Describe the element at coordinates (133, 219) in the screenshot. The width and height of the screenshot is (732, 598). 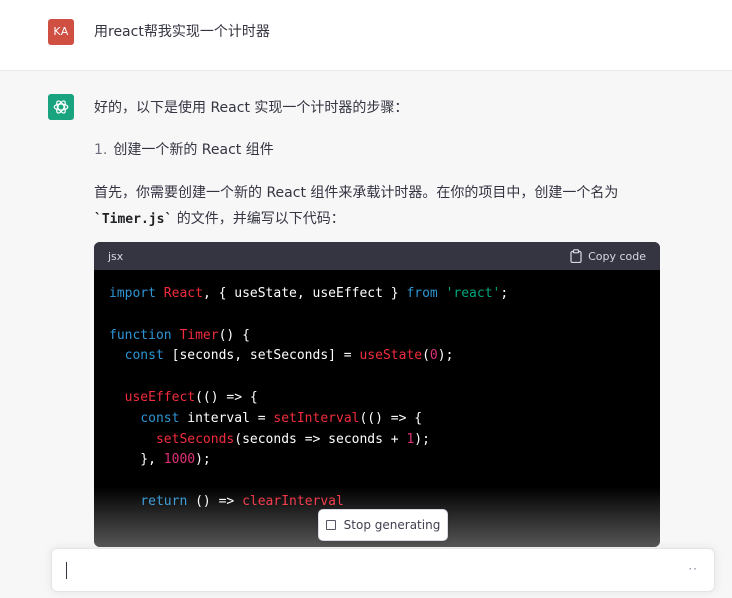
I see `inline-code-filename: `Timer.js`` at that location.